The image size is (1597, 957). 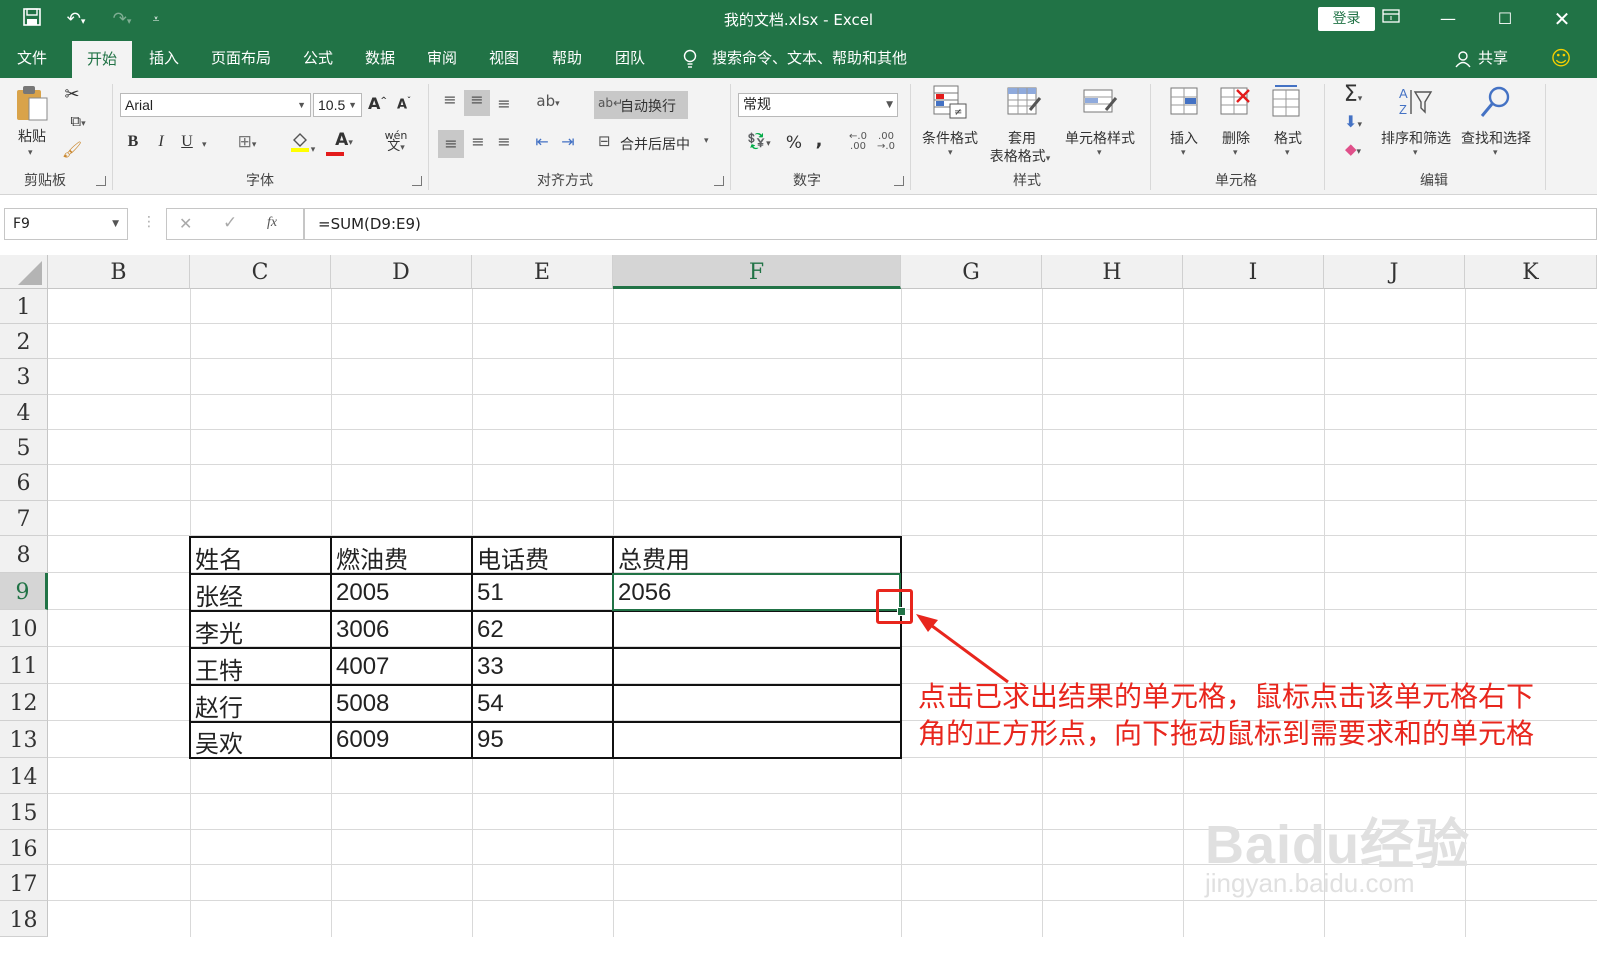 I want to click on row-header-15: 15, so click(x=24, y=812).